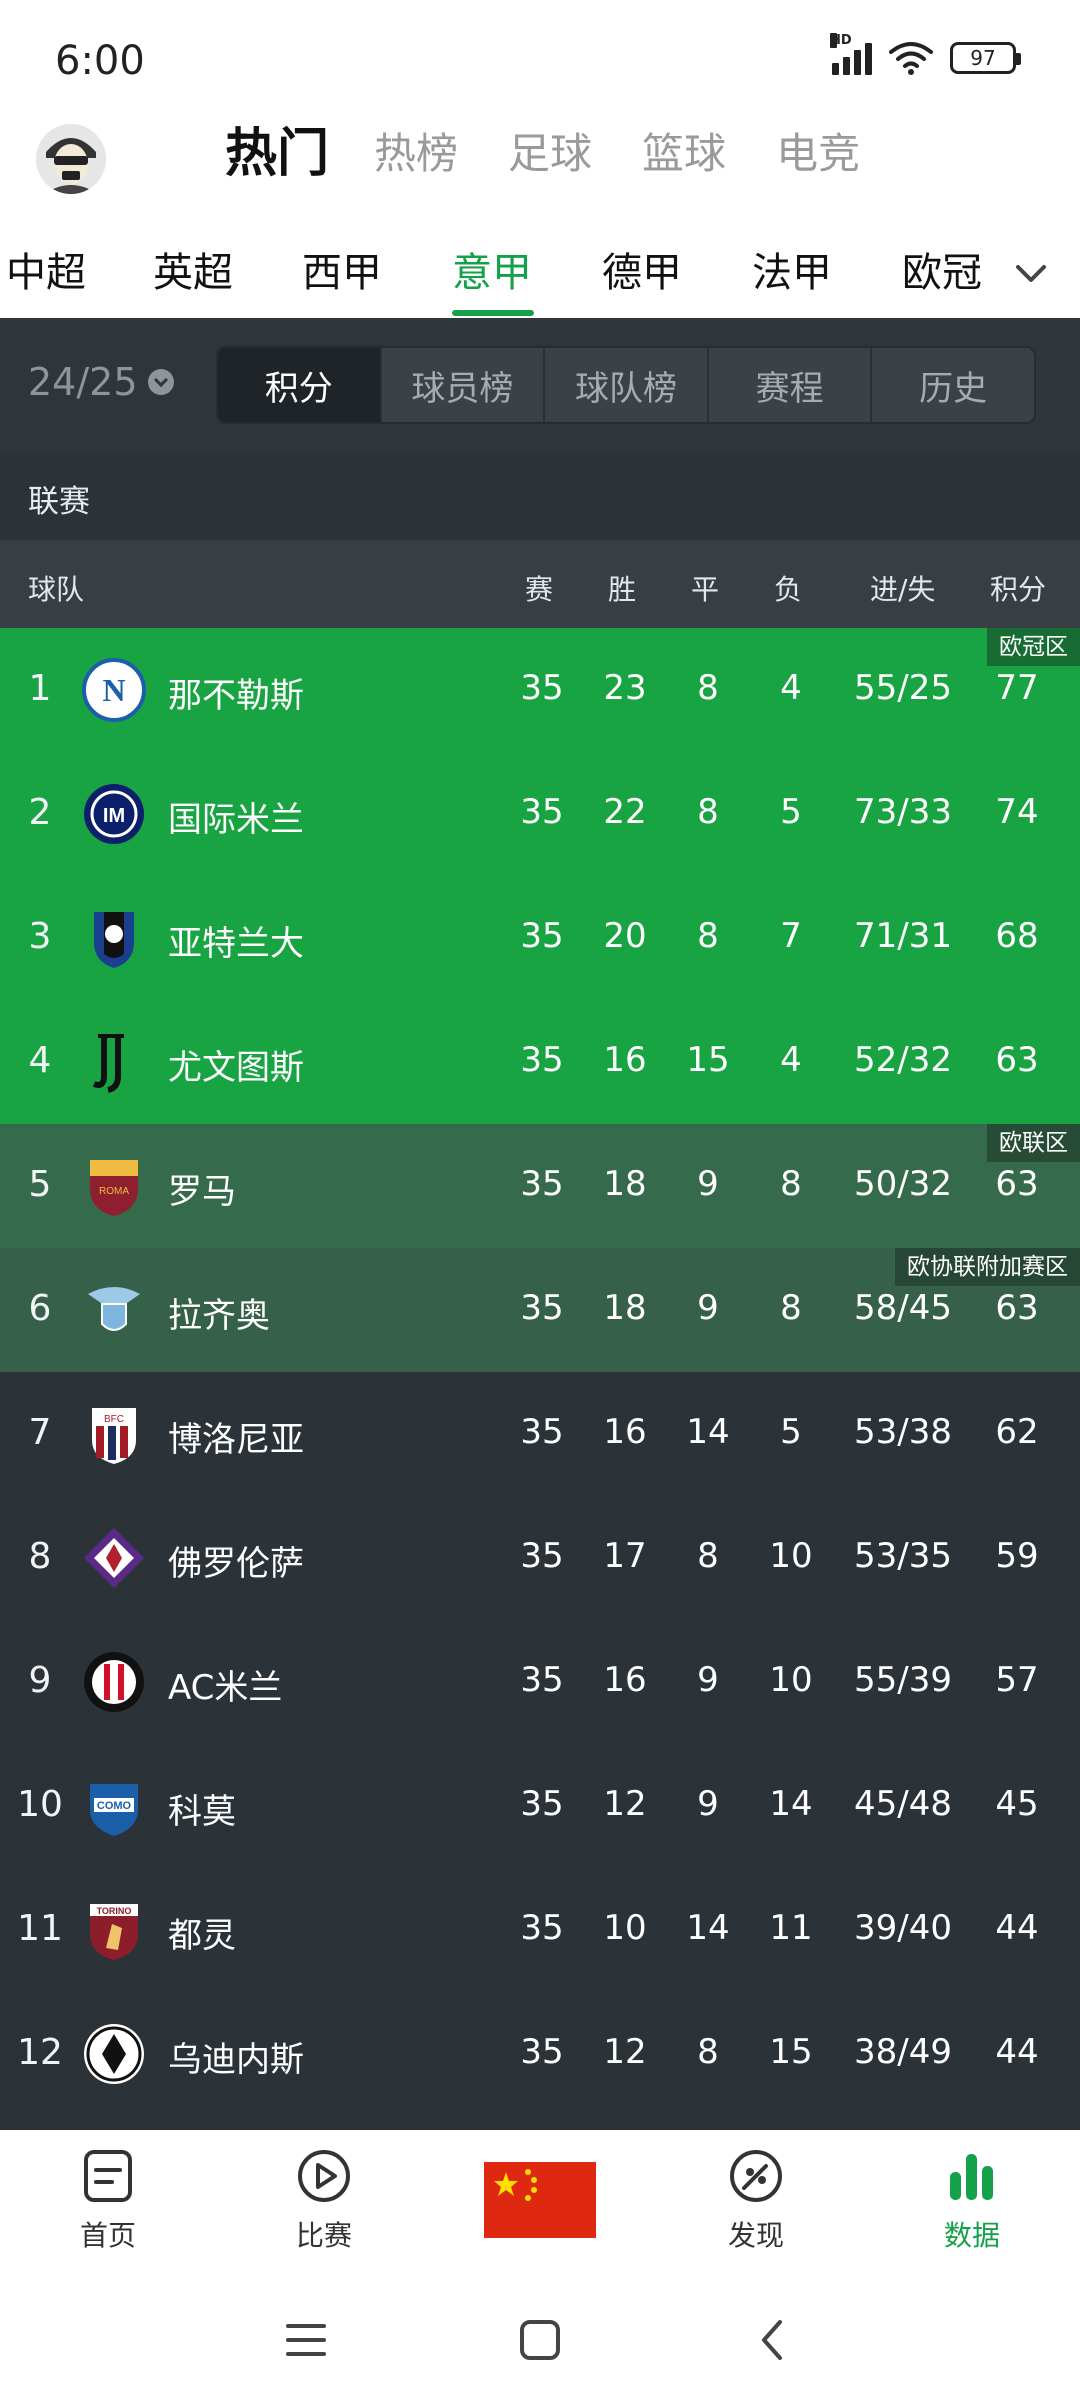 The image size is (1080, 2400). Describe the element at coordinates (903, 812) in the screenshot. I see `cell-goals: 73/33` at that location.